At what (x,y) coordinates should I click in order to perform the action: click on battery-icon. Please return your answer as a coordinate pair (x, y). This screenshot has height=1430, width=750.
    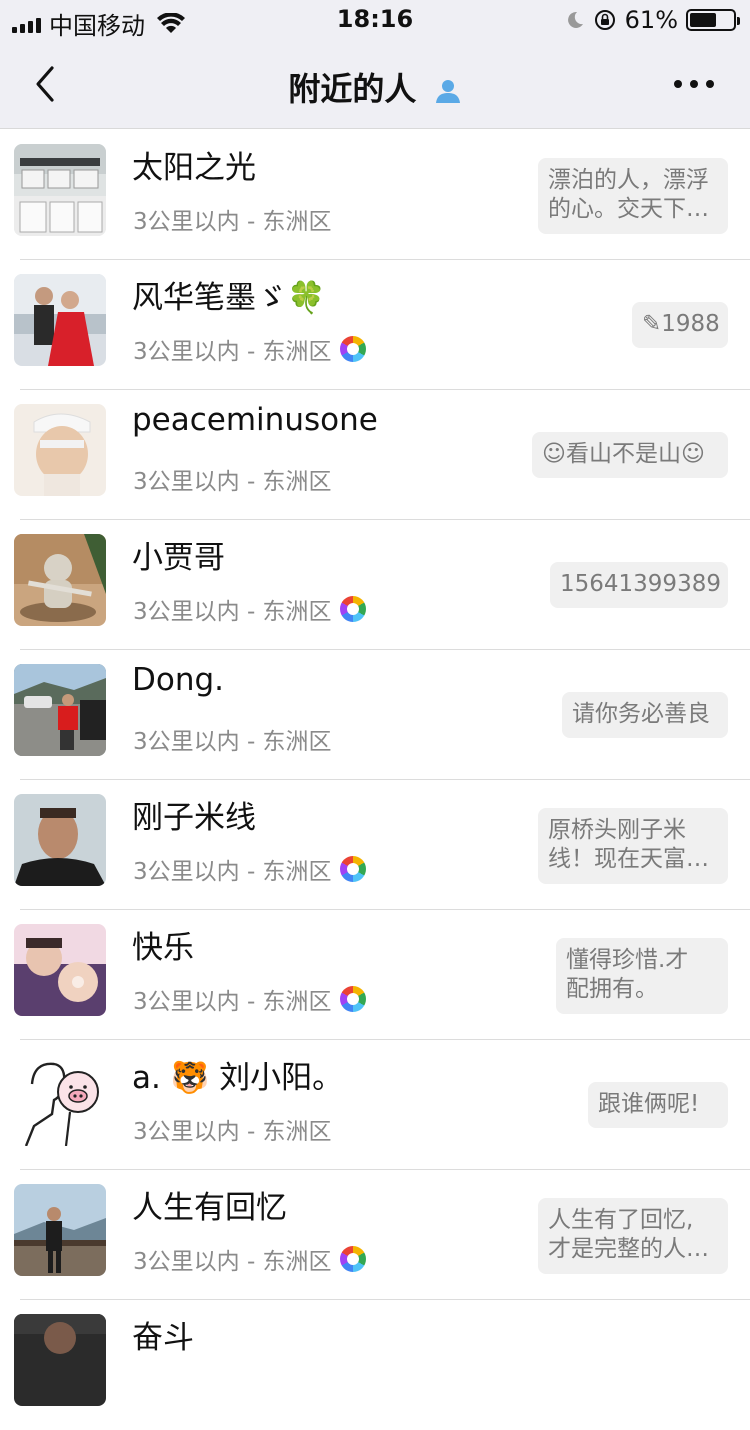
    Looking at the image, I should click on (713, 20).